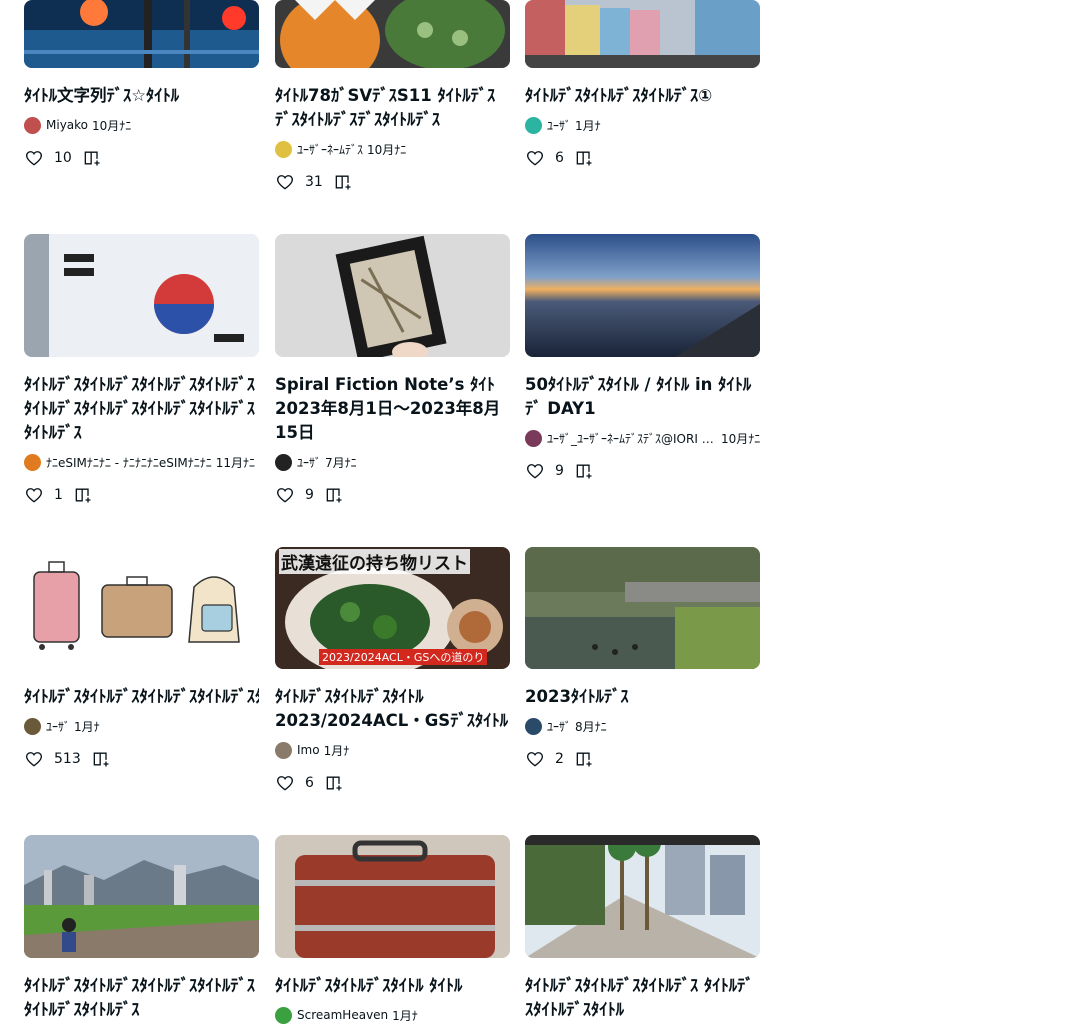 The height and width of the screenshot is (1024, 1080). Describe the element at coordinates (374, 561) in the screenshot. I see `thumb-caption: 武漢遠征の持ち物リスト` at that location.